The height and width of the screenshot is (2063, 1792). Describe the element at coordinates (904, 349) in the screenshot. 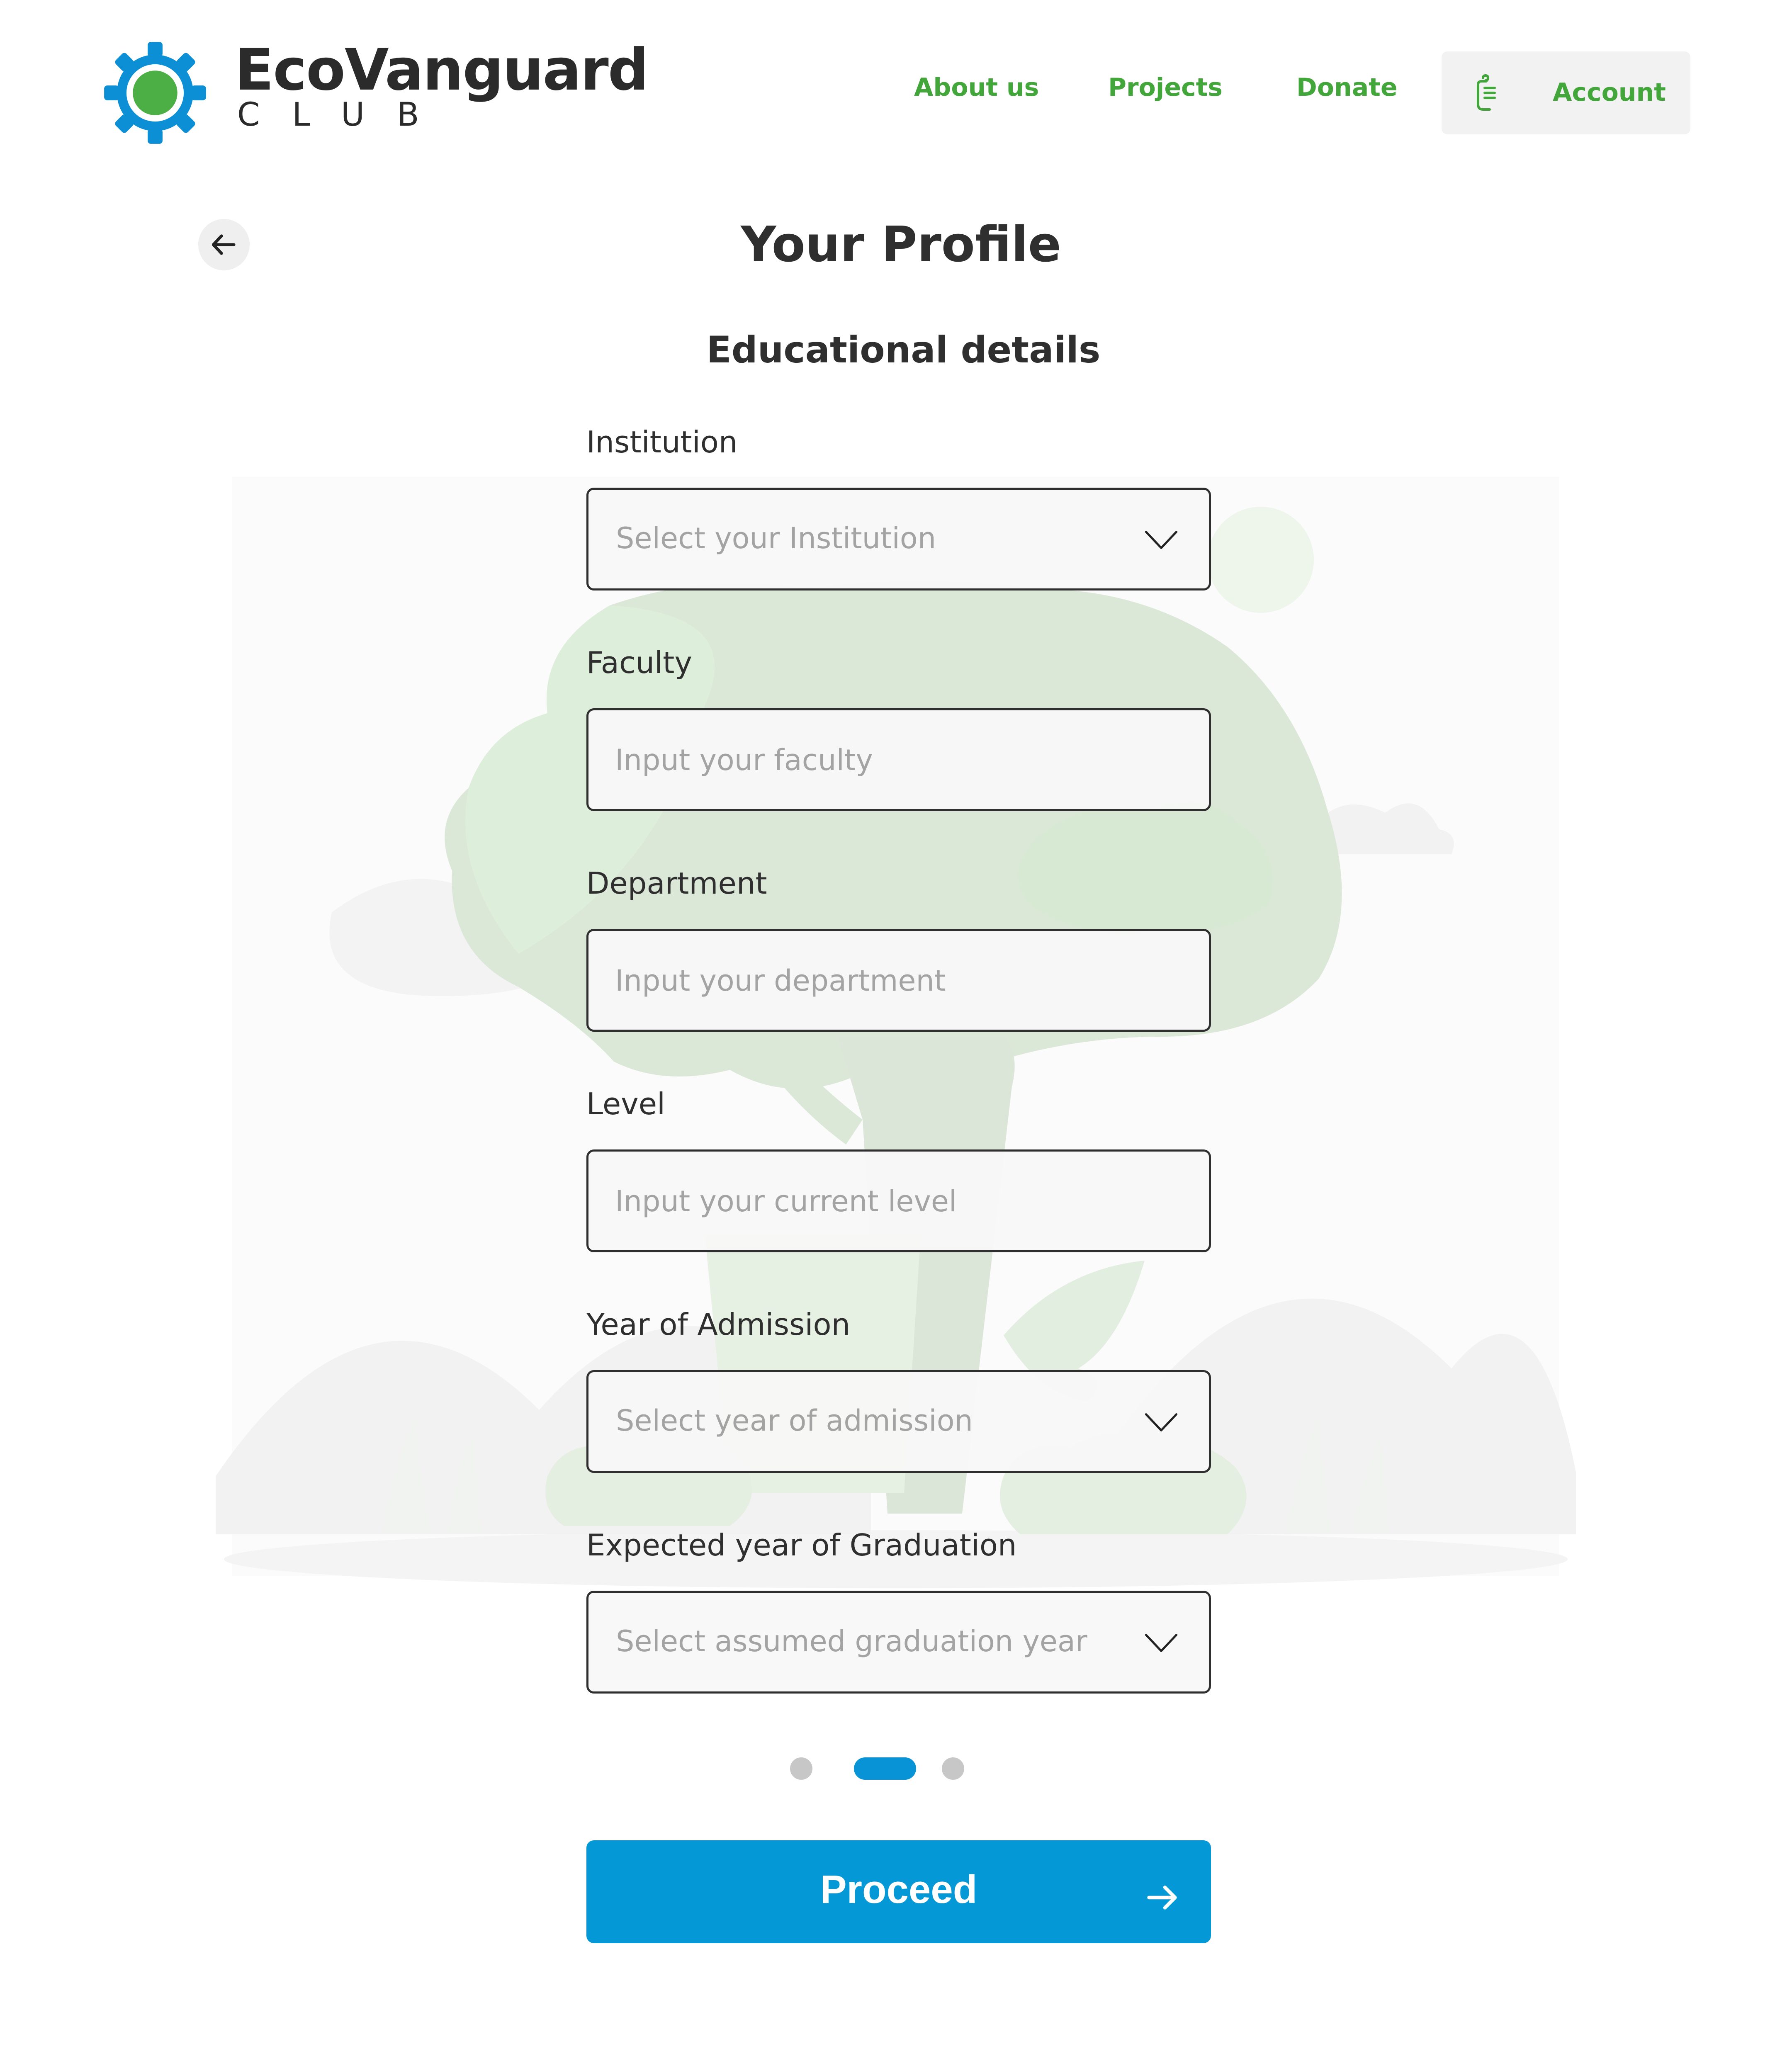

I see `section-title: Educational details` at that location.